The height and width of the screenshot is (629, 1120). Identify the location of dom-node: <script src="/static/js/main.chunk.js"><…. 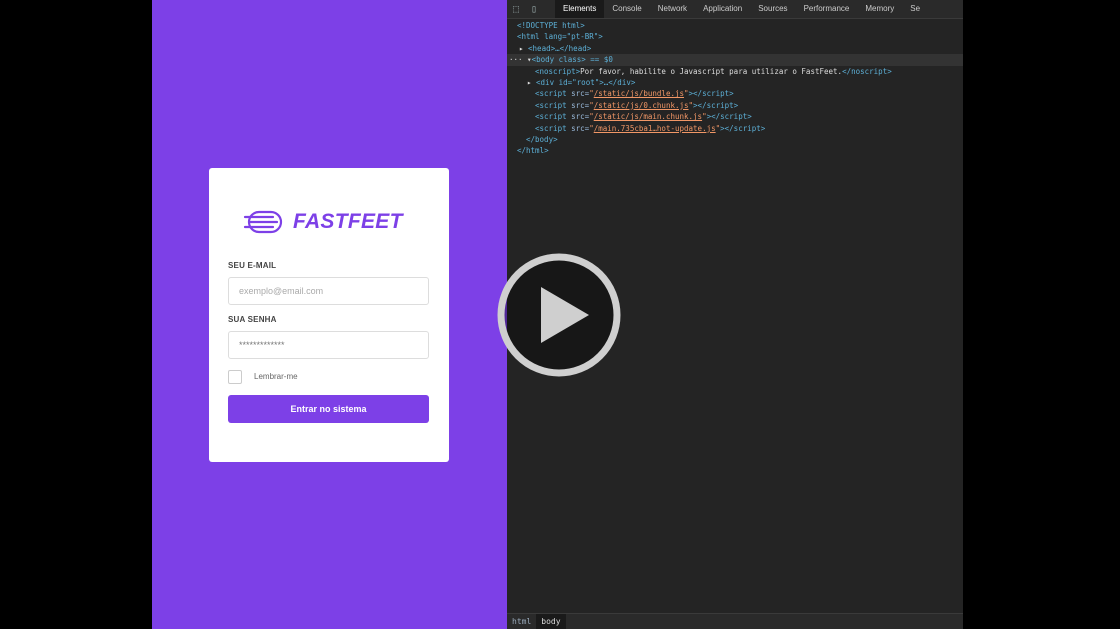
(735, 116).